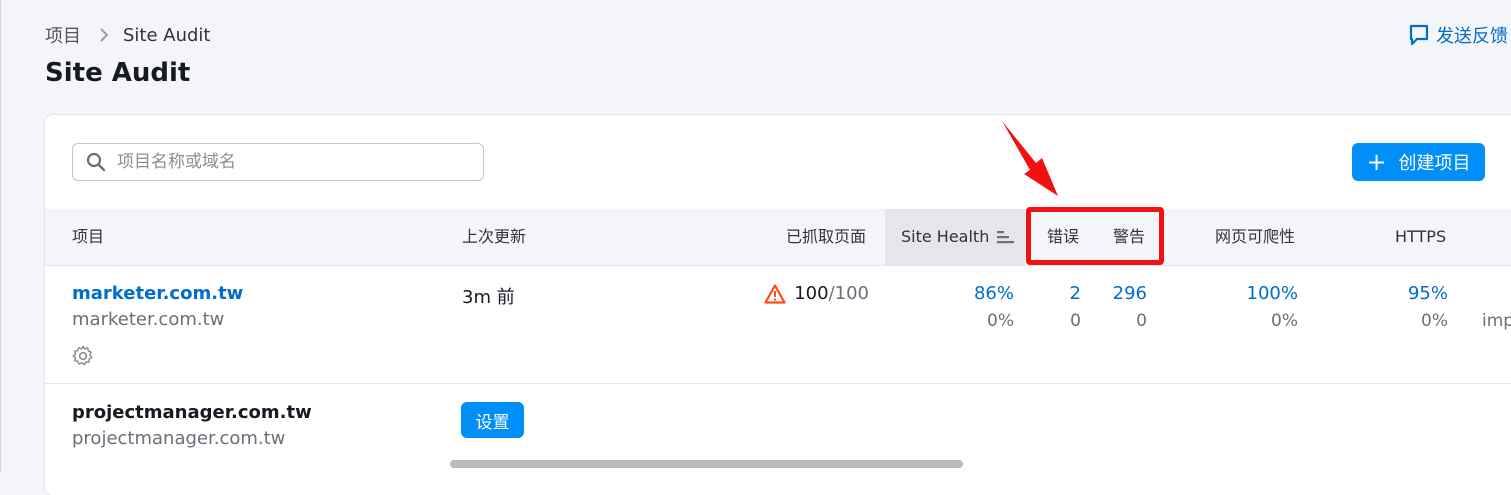  Describe the element at coordinates (1284, 321) in the screenshot. I see `crawlability-delta: 0%` at that location.